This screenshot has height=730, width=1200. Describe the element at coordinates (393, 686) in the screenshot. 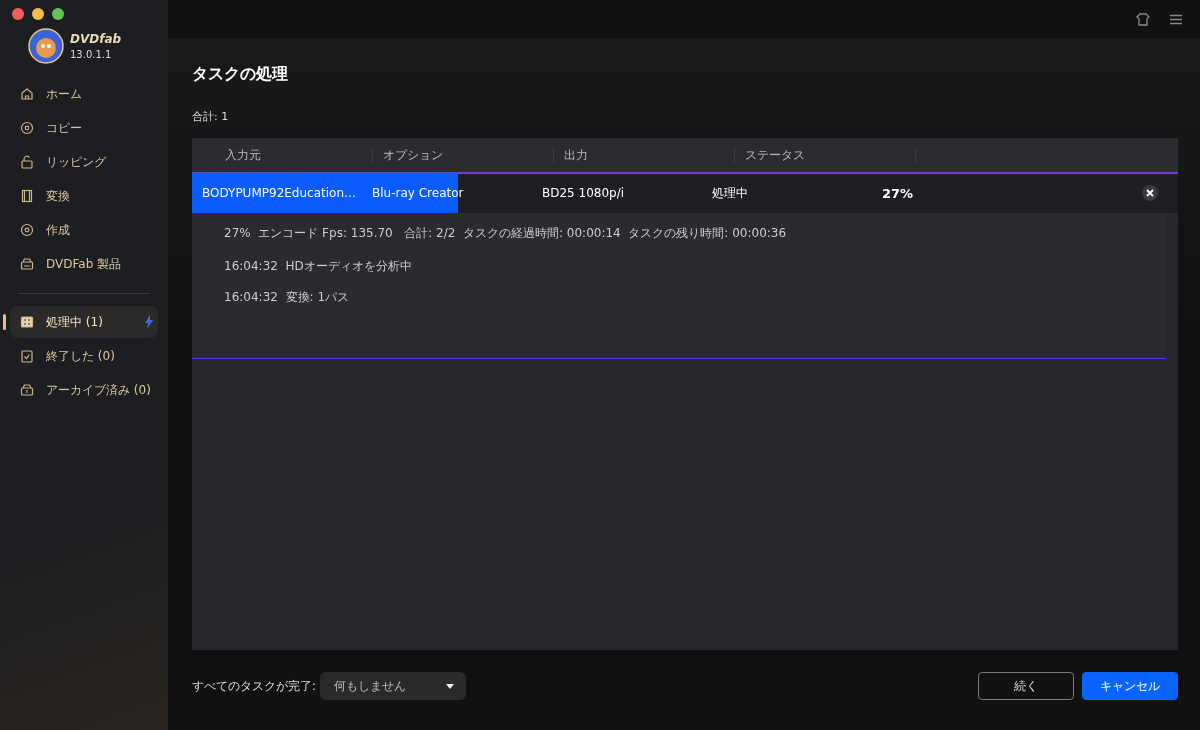

I see `completion-dropdown: 何もしません` at that location.